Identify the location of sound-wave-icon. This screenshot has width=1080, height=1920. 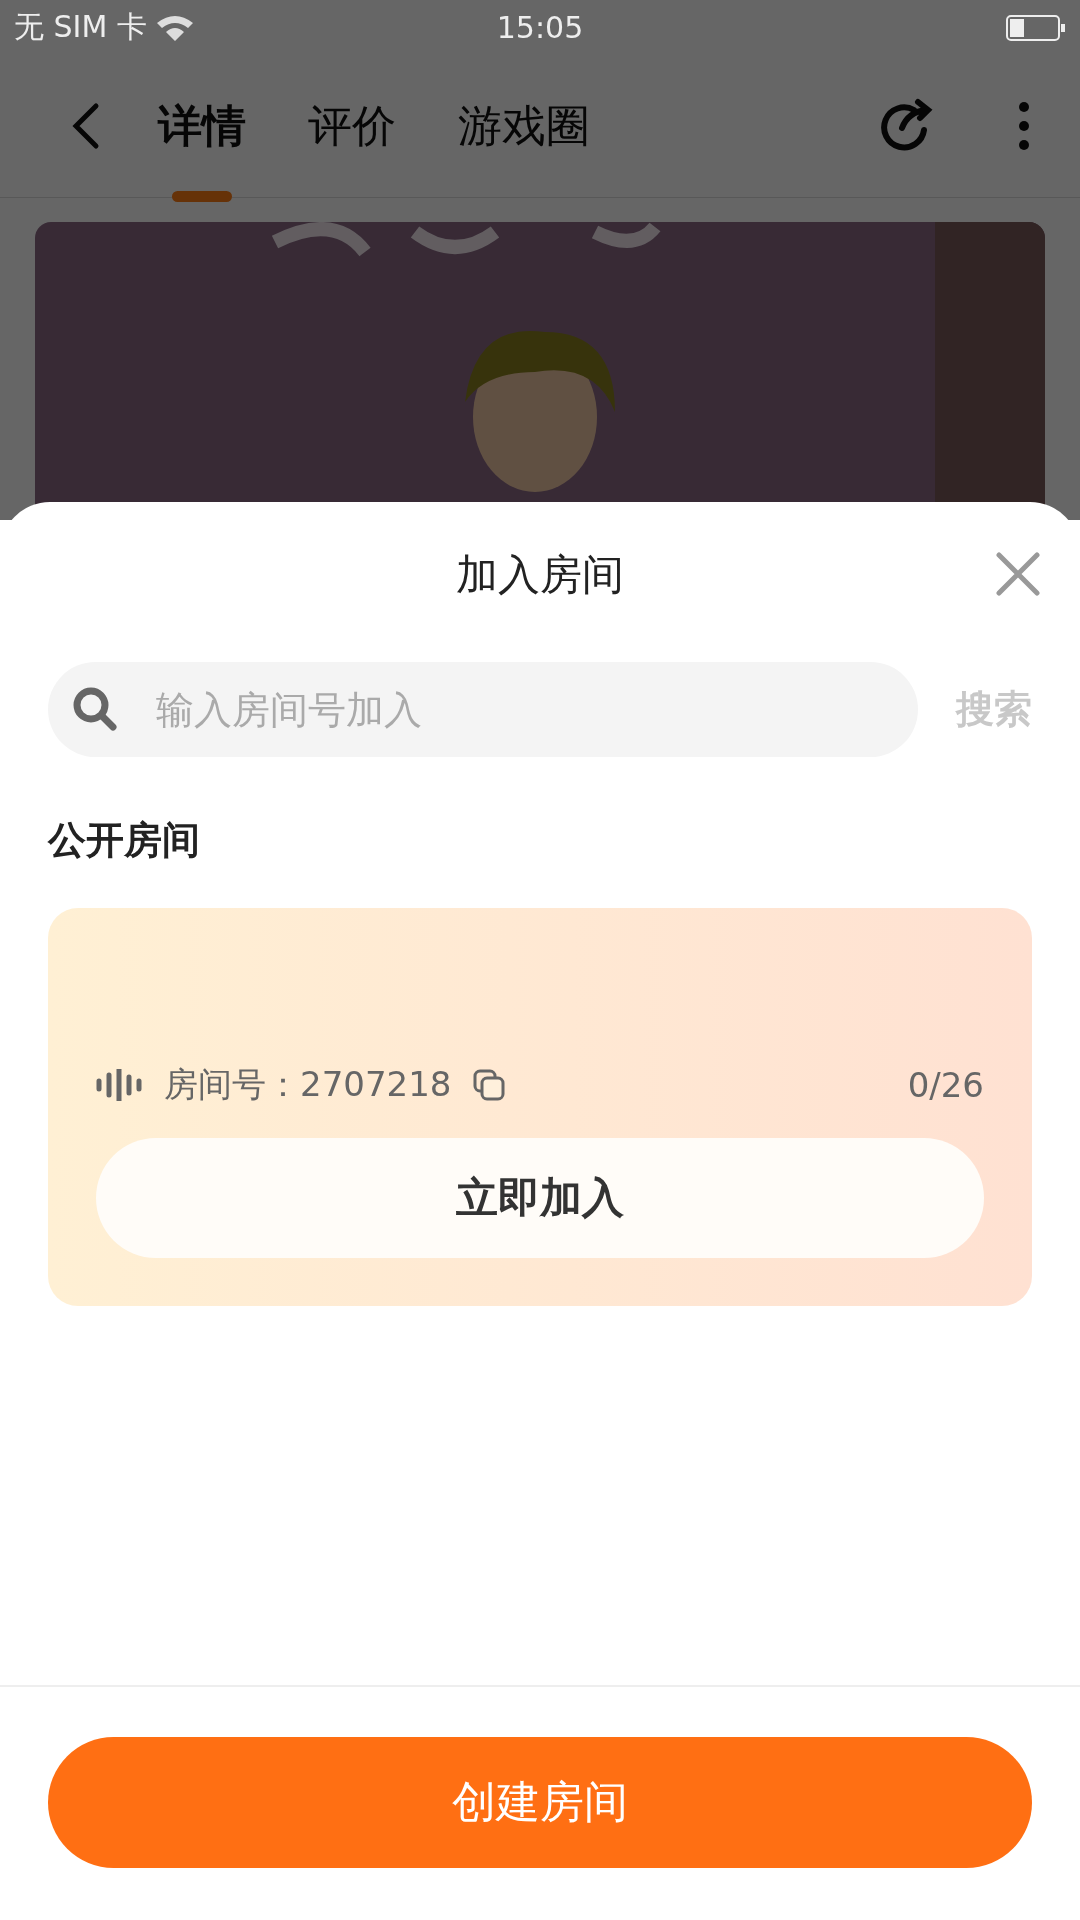
(119, 1085).